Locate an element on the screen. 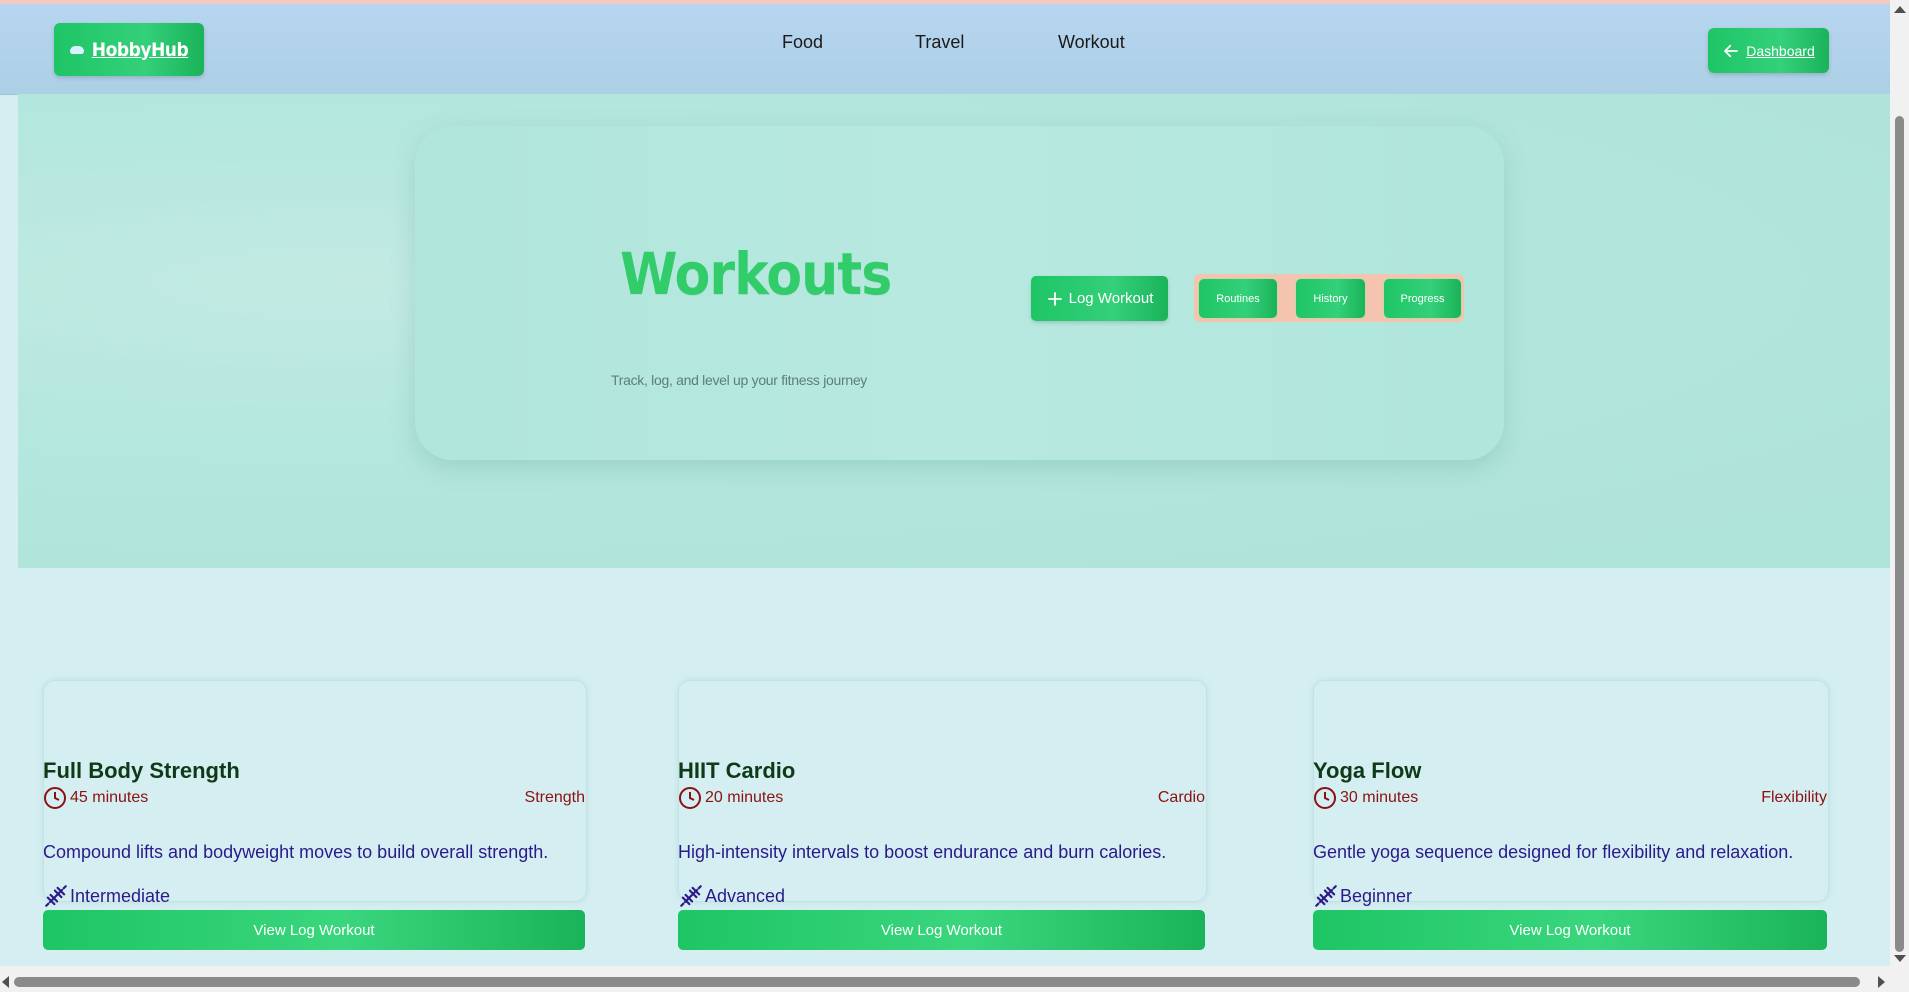 The width and height of the screenshot is (1909, 992). cloud-icon is located at coordinates (76, 49).